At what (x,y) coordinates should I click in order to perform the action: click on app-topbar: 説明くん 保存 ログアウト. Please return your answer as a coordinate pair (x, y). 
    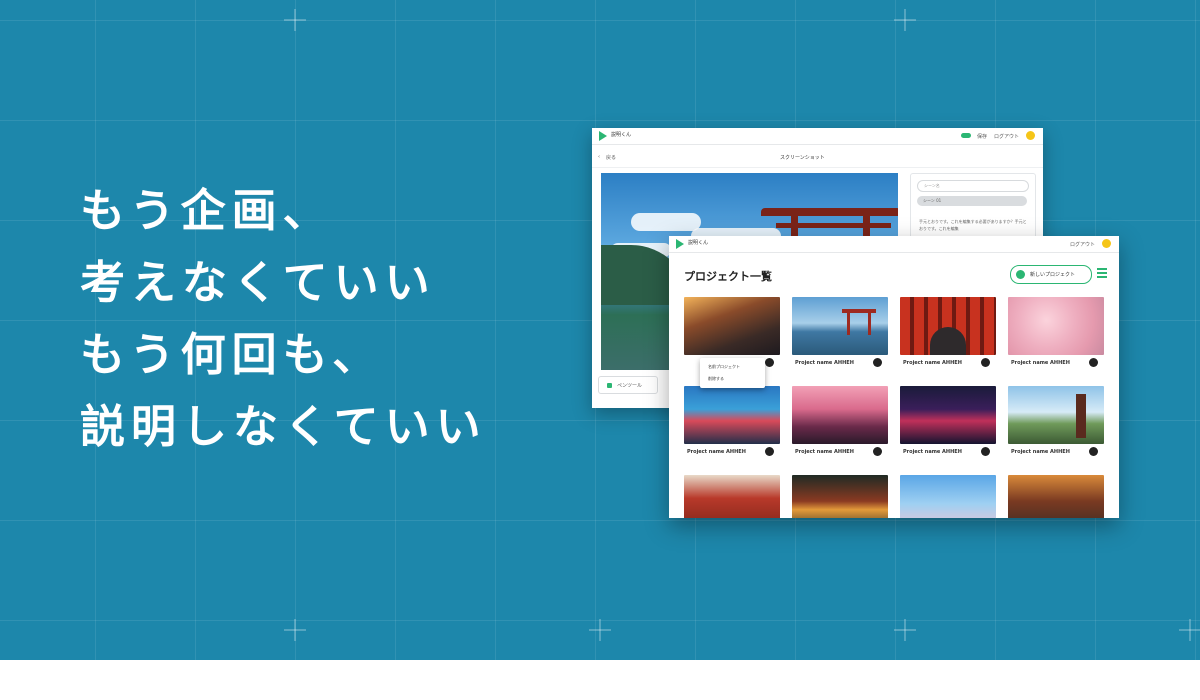
    Looking at the image, I should click on (817, 136).